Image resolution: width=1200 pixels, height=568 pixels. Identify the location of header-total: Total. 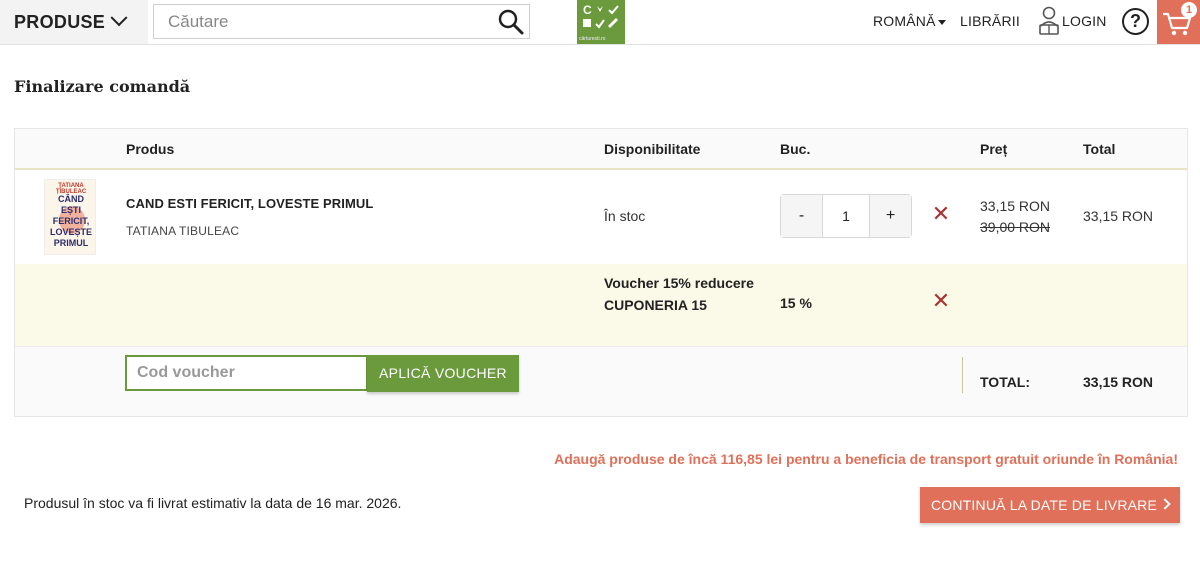
(1099, 149).